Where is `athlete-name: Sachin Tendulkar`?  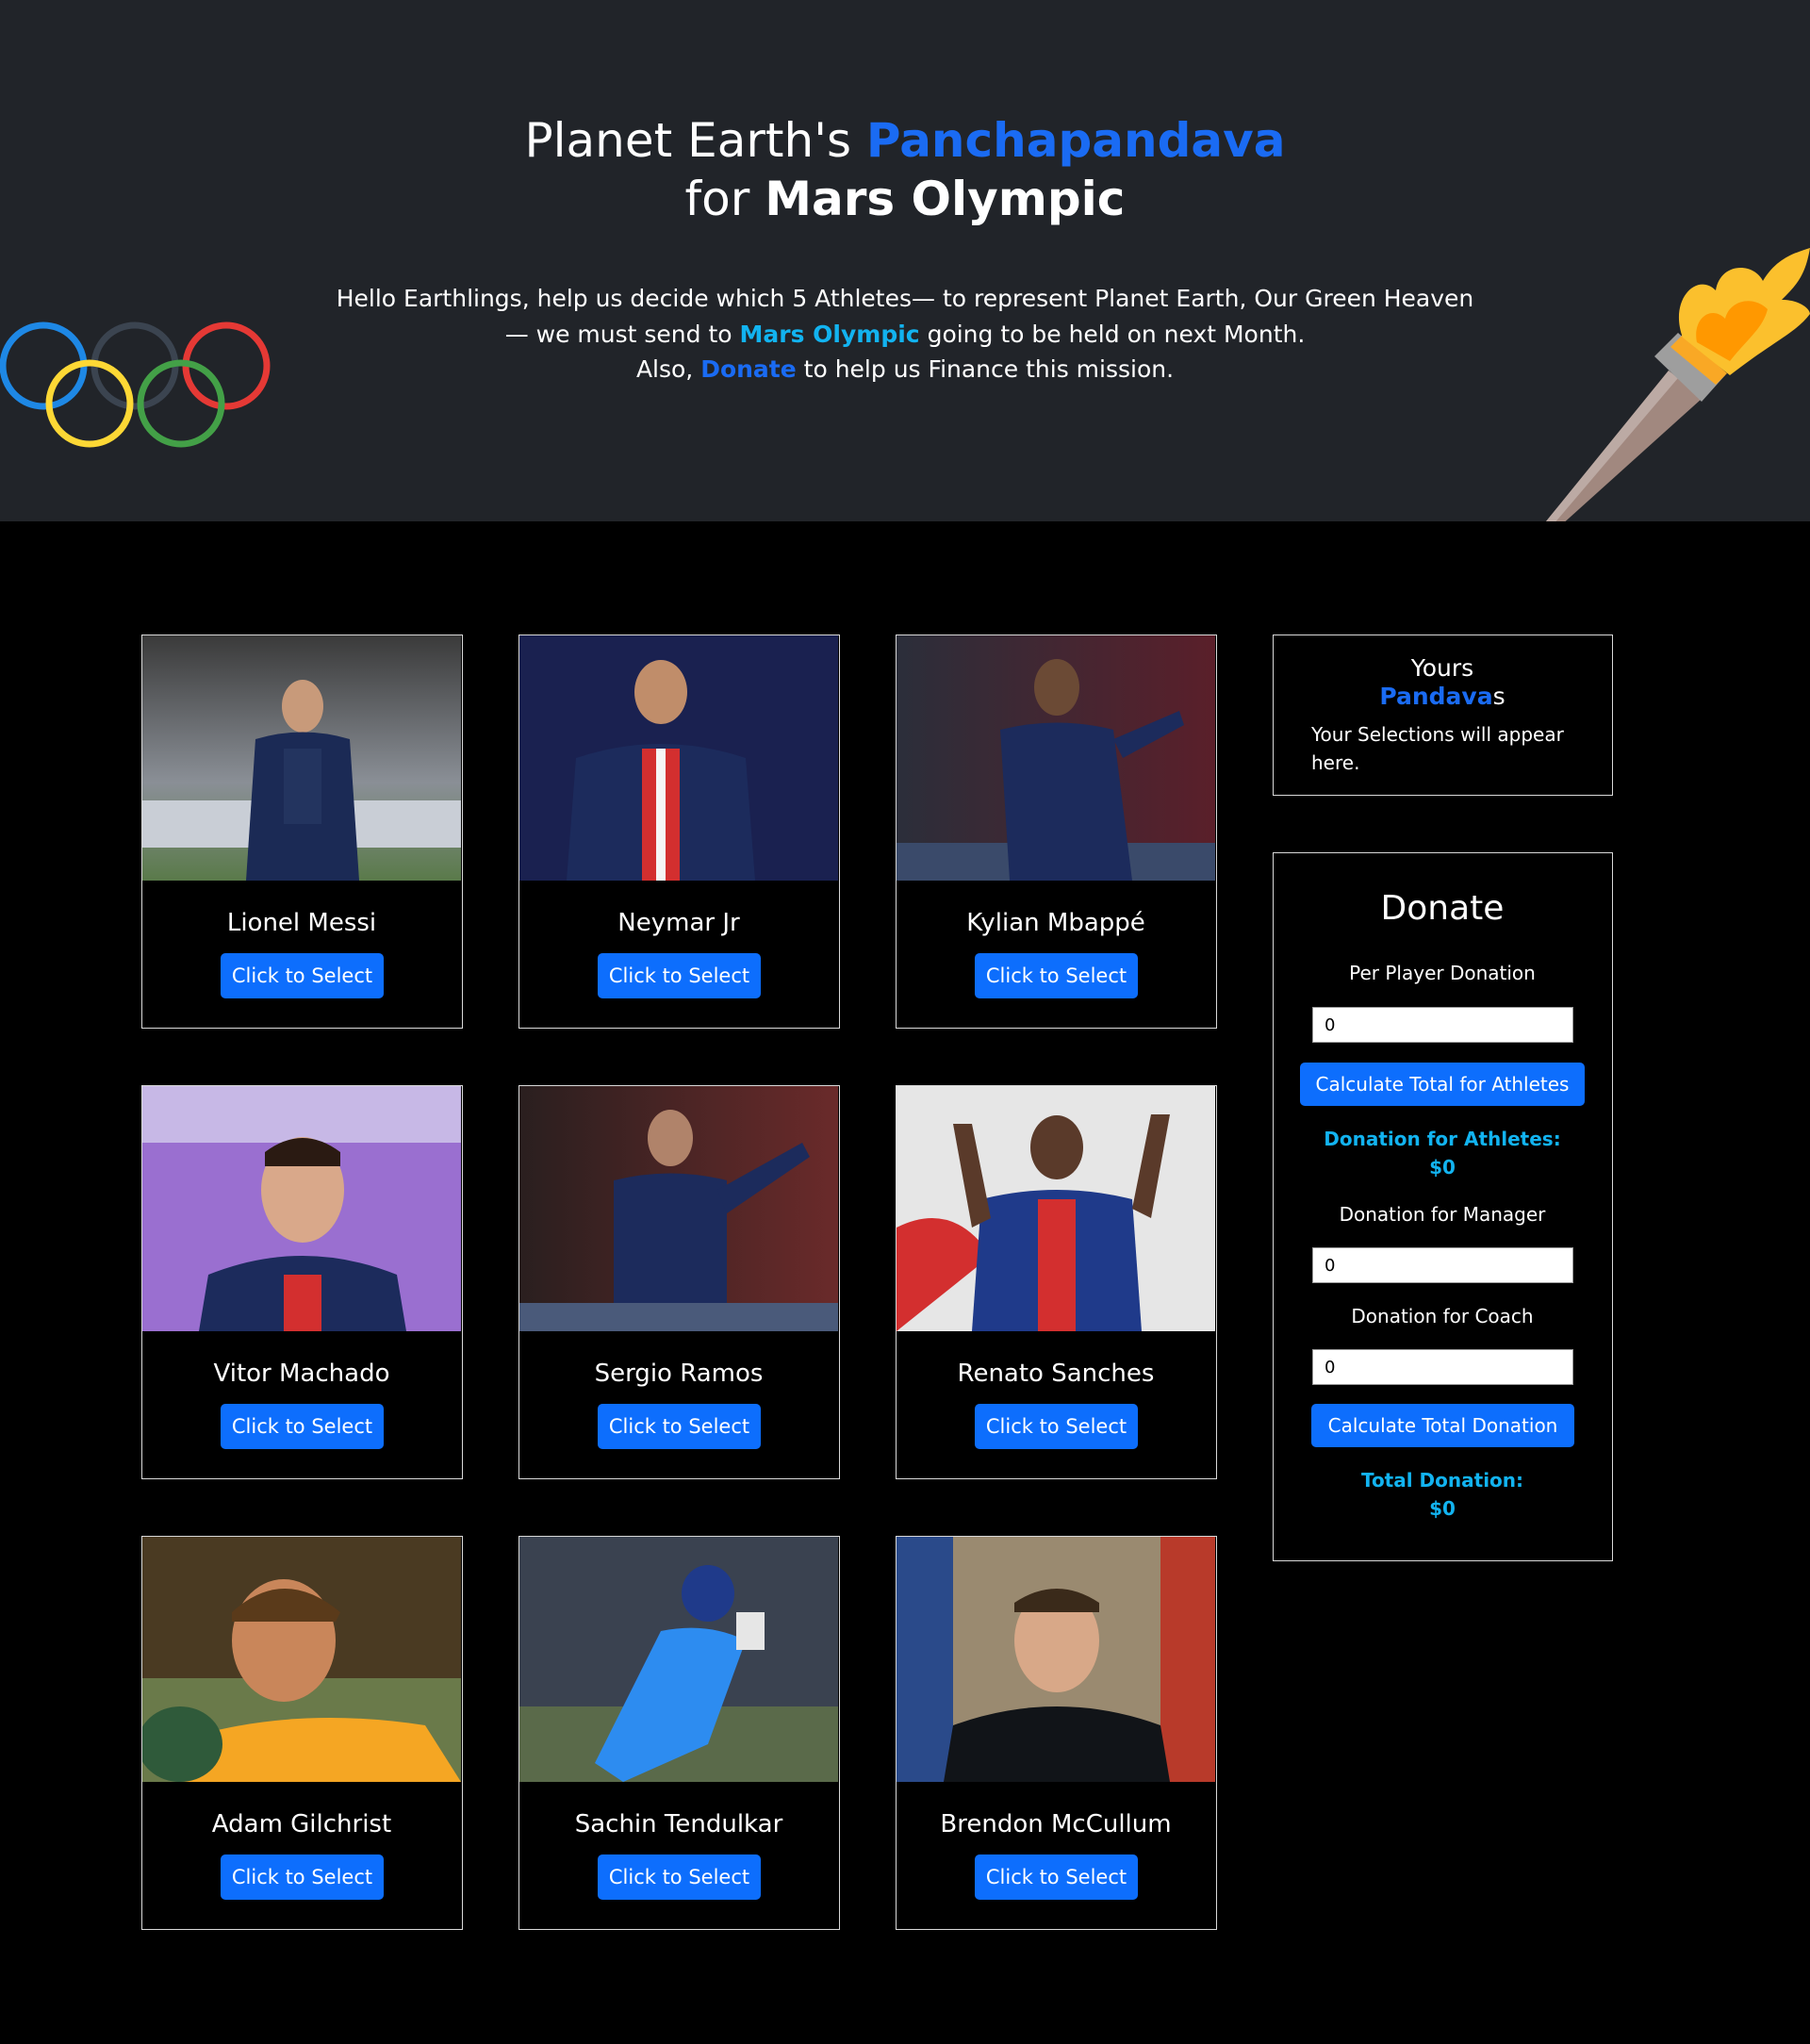
athlete-name: Sachin Tendulkar is located at coordinates (678, 1824).